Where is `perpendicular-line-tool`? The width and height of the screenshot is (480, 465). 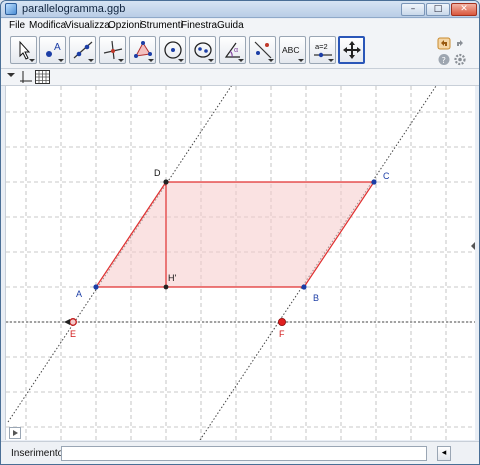 perpendicular-line-tool is located at coordinates (112, 50).